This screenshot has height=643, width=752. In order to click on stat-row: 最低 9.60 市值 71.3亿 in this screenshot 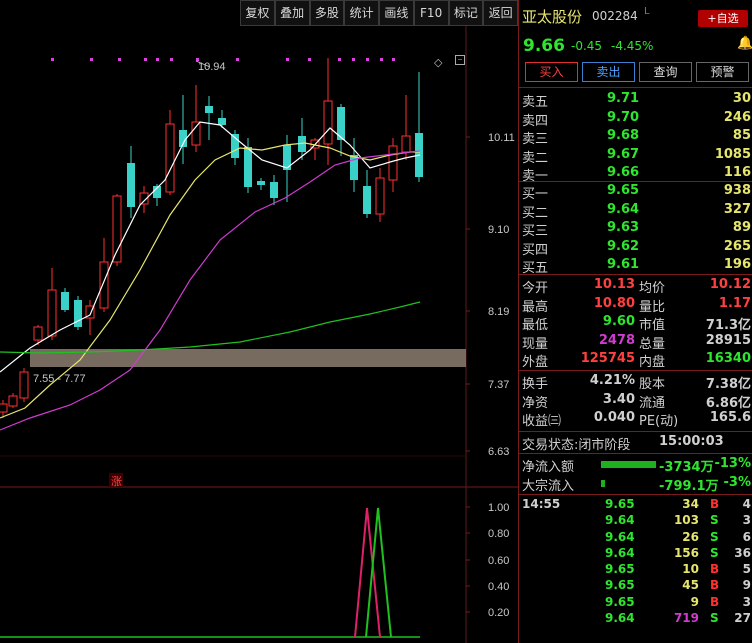, I will do `click(636, 323)`.